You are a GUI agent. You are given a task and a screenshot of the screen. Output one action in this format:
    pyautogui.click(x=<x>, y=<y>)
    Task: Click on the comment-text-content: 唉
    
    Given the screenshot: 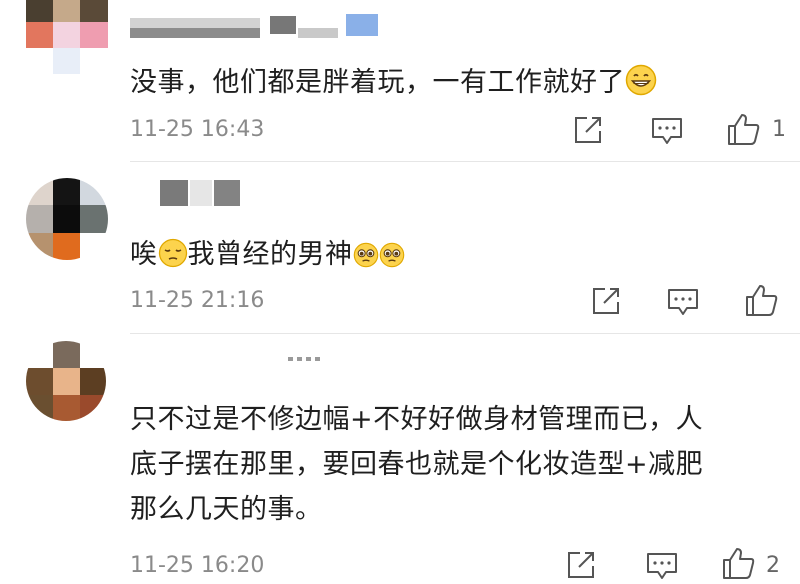 What is the action you would take?
    pyautogui.click(x=144, y=254)
    